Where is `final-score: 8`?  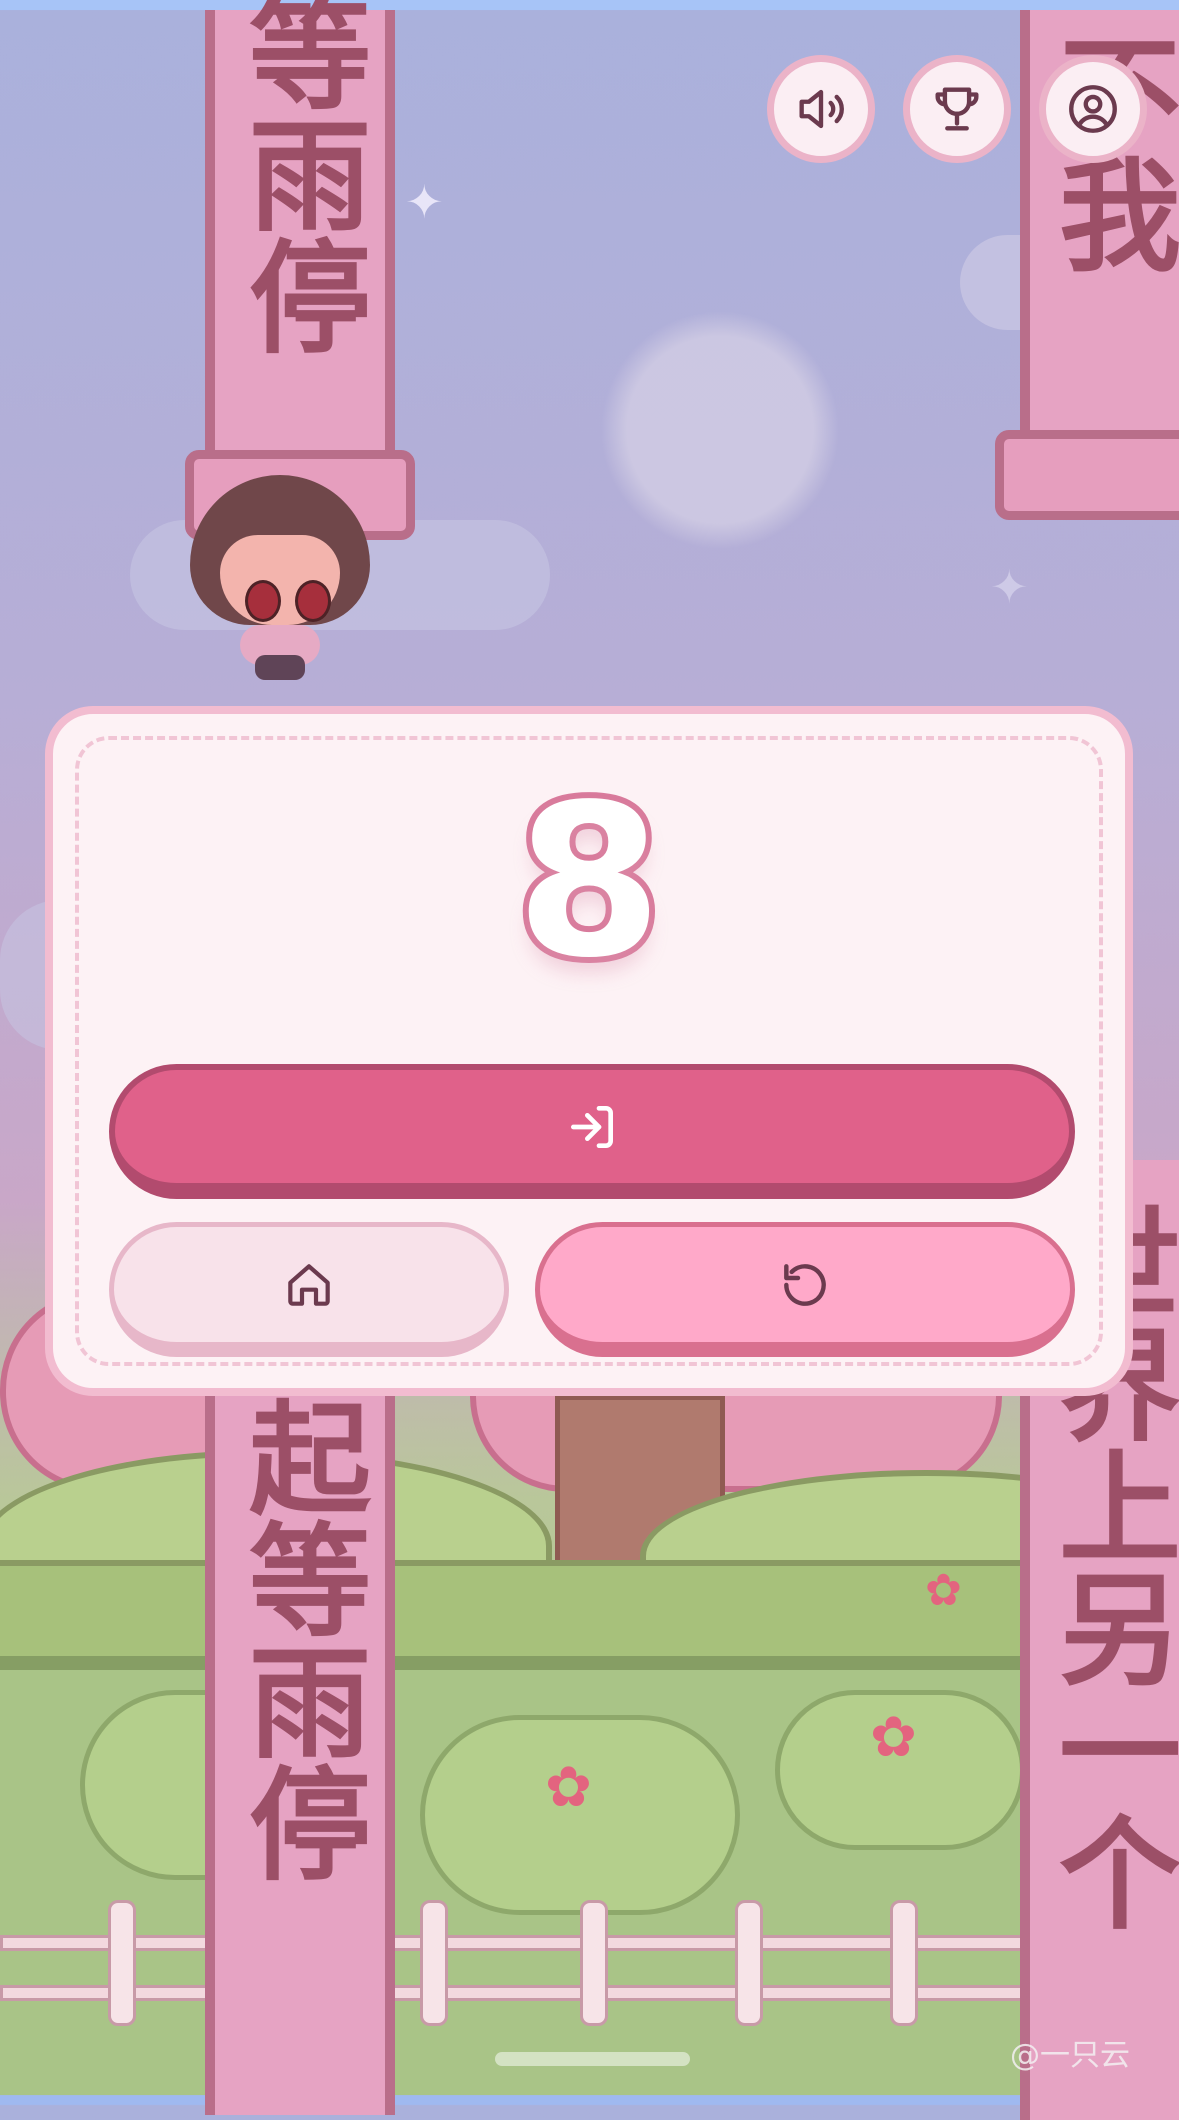 final-score: 8 is located at coordinates (589, 882).